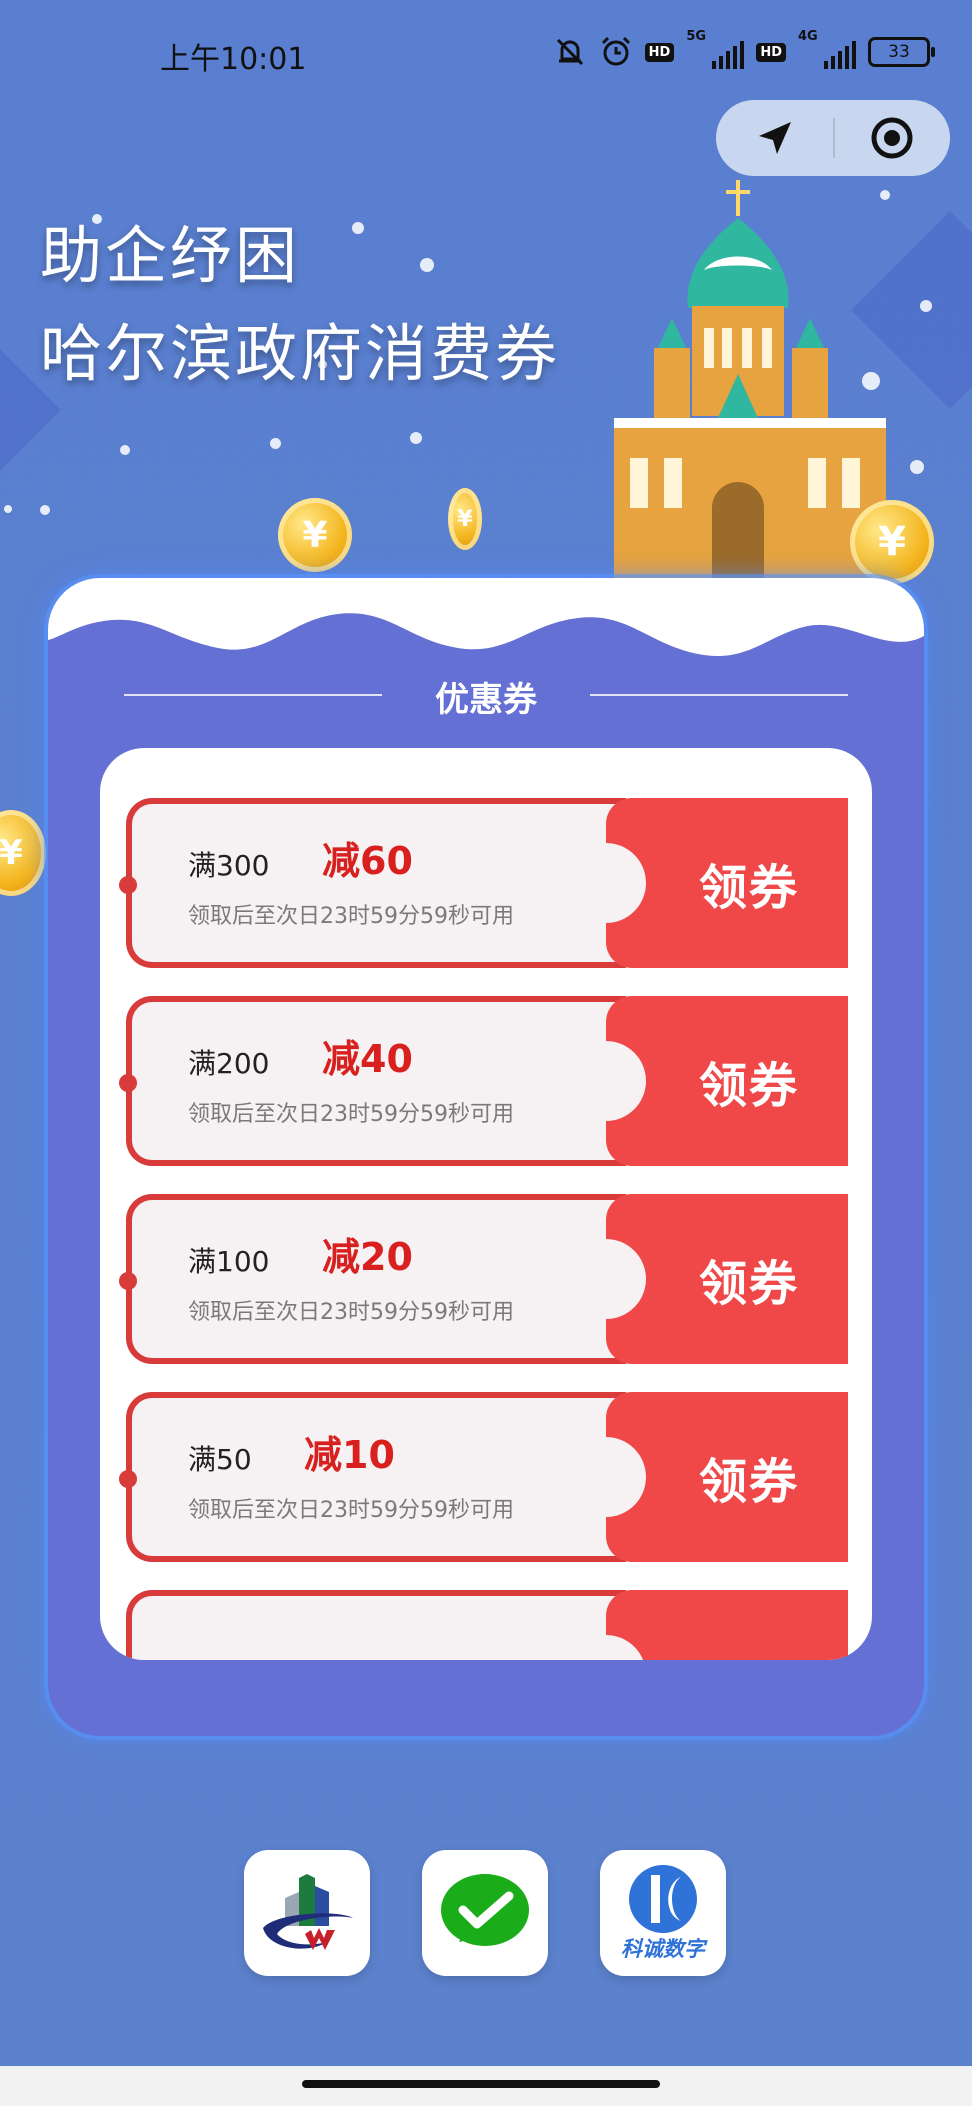  What do you see at coordinates (486, 50) in the screenshot?
I see `status-bar: 上午10:01 HD 5G HD 4G 33` at bounding box center [486, 50].